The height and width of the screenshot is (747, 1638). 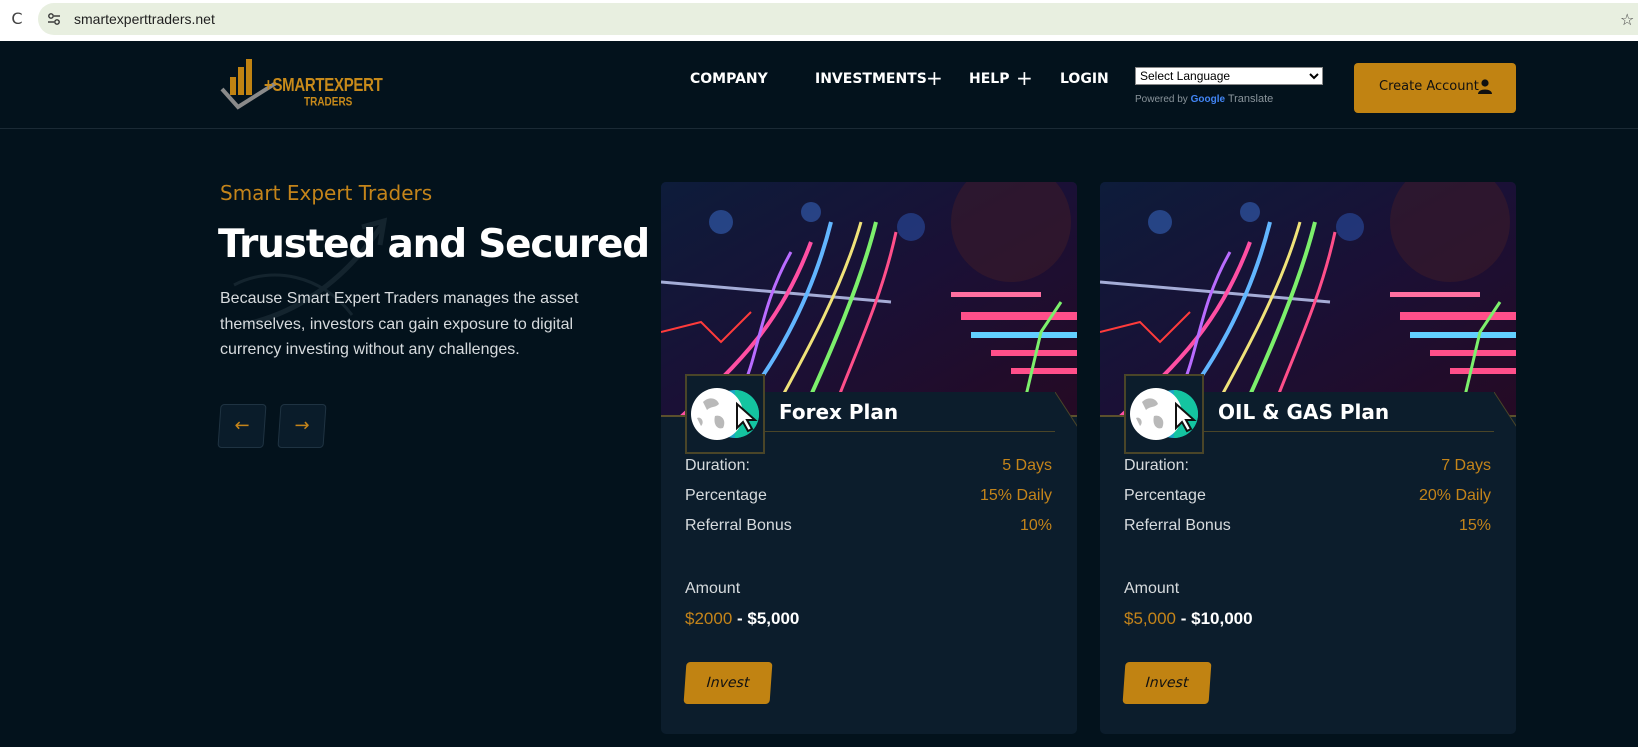 What do you see at coordinates (1208, 99) in the screenshot?
I see `google-logo-text: Google` at bounding box center [1208, 99].